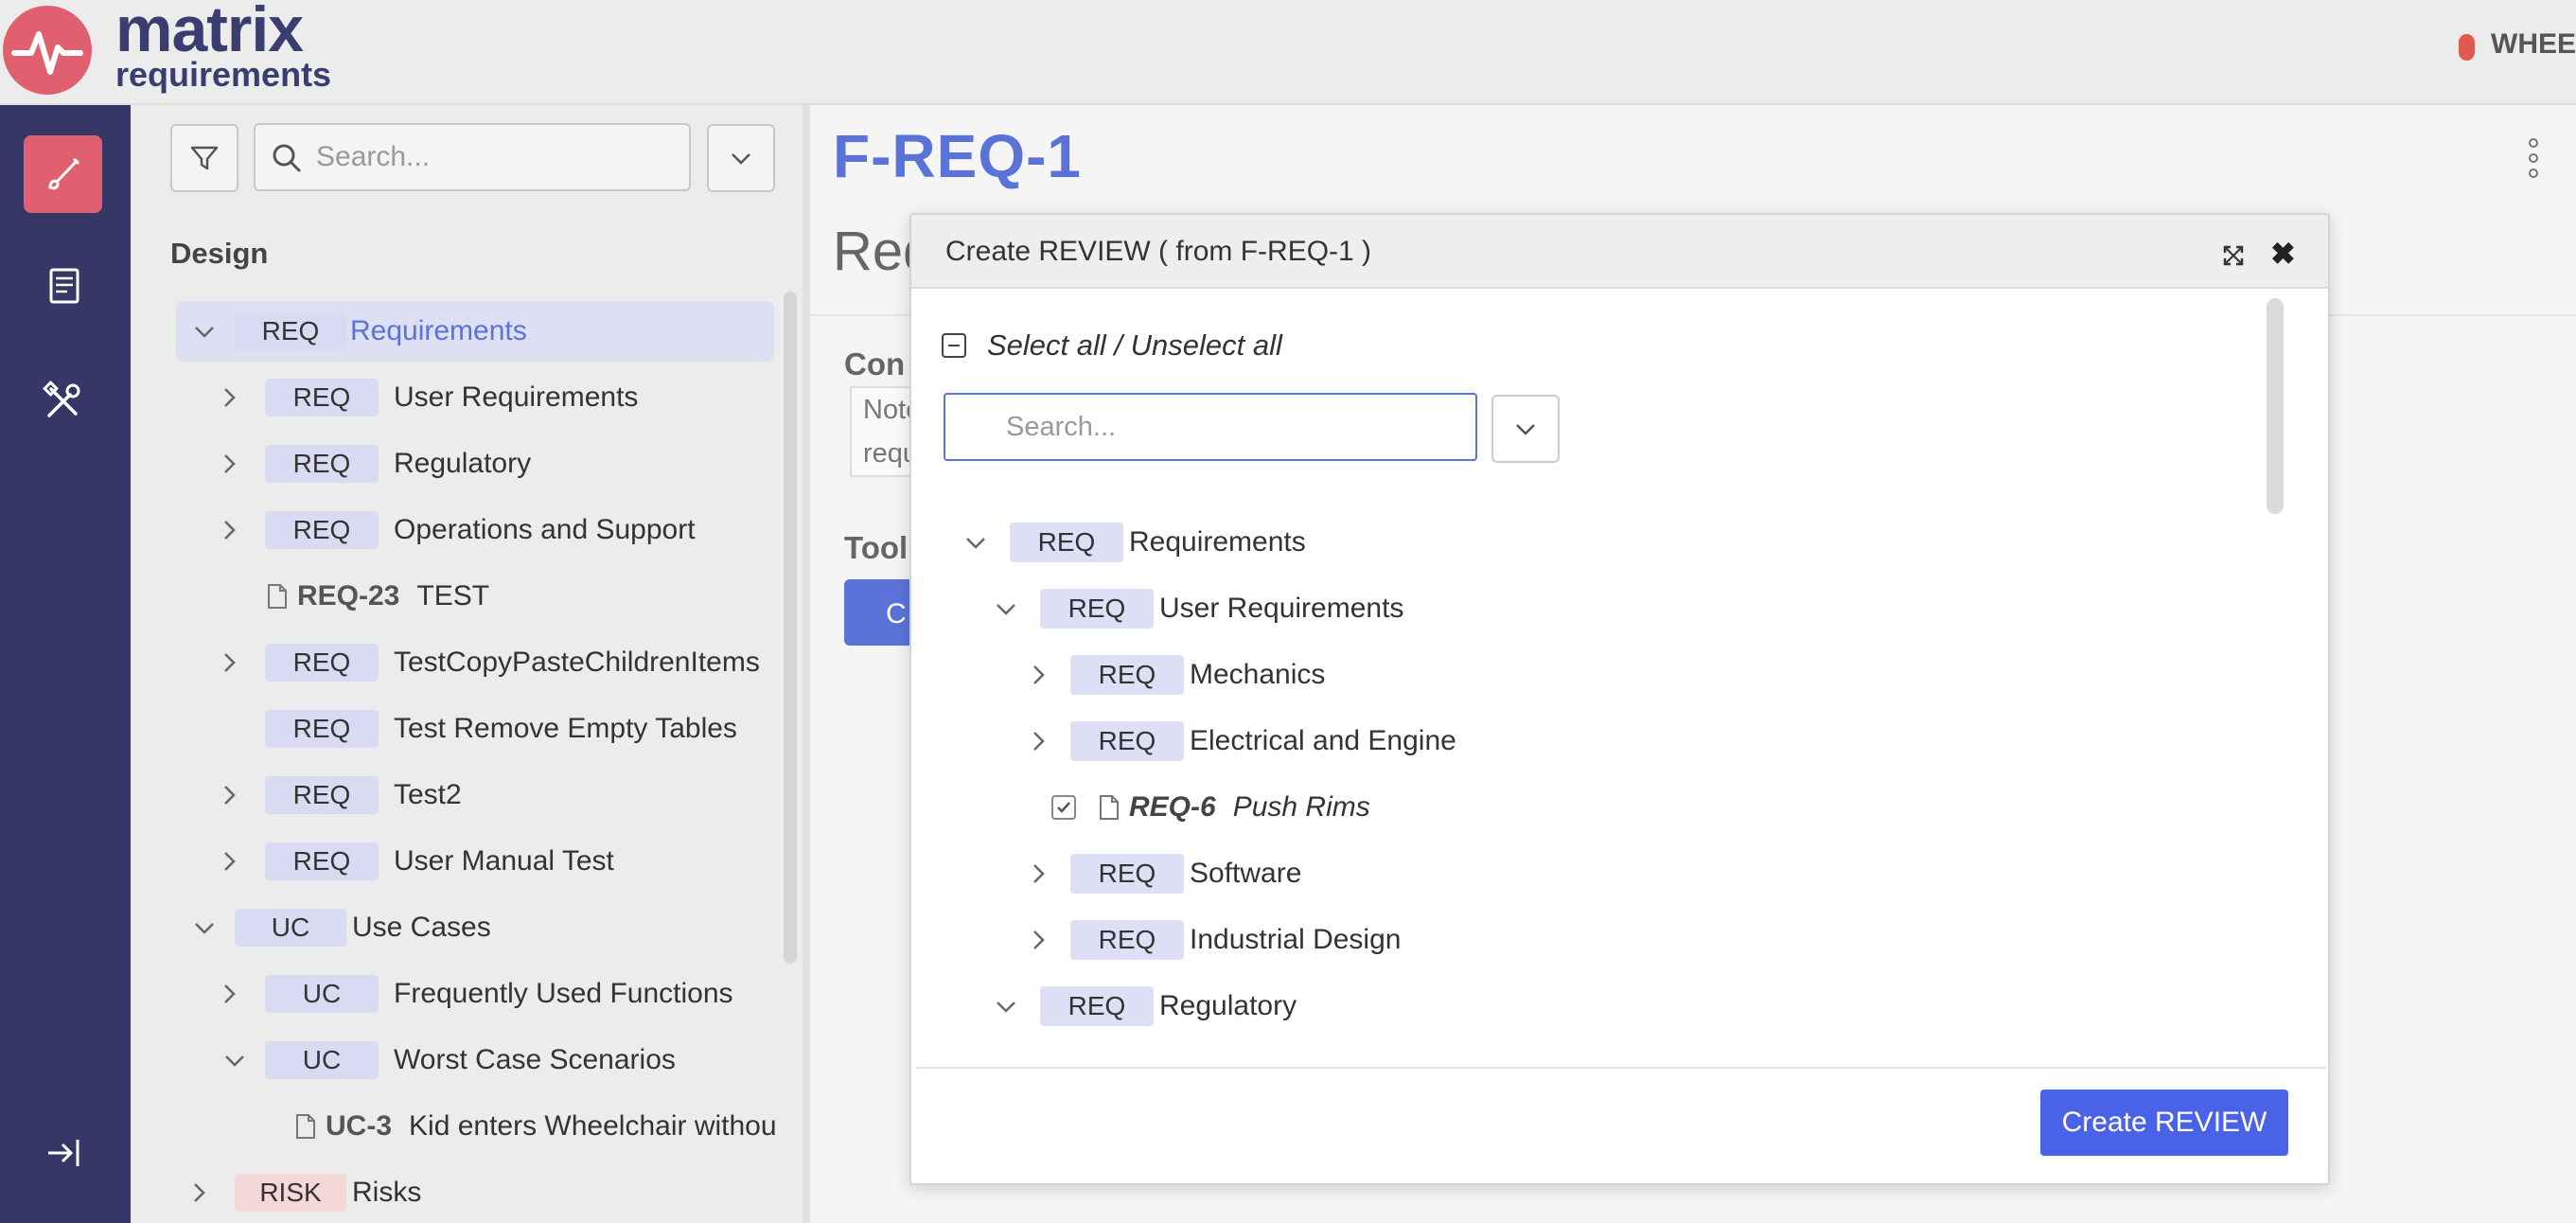  What do you see at coordinates (1196, 608) in the screenshot?
I see `dialog-item-user-requirements: REQ User Requirements` at bounding box center [1196, 608].